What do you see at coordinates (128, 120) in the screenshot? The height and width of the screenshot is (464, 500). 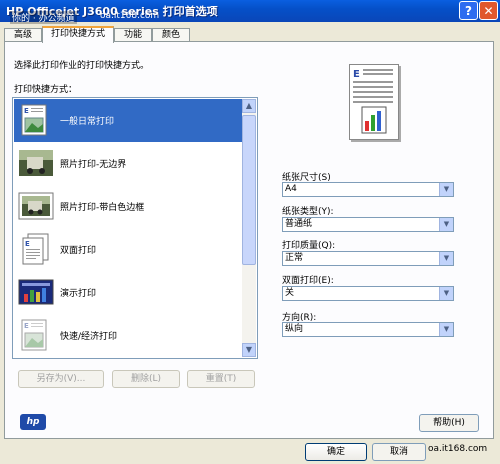 I see `list-item: E 一般日常打印` at bounding box center [128, 120].